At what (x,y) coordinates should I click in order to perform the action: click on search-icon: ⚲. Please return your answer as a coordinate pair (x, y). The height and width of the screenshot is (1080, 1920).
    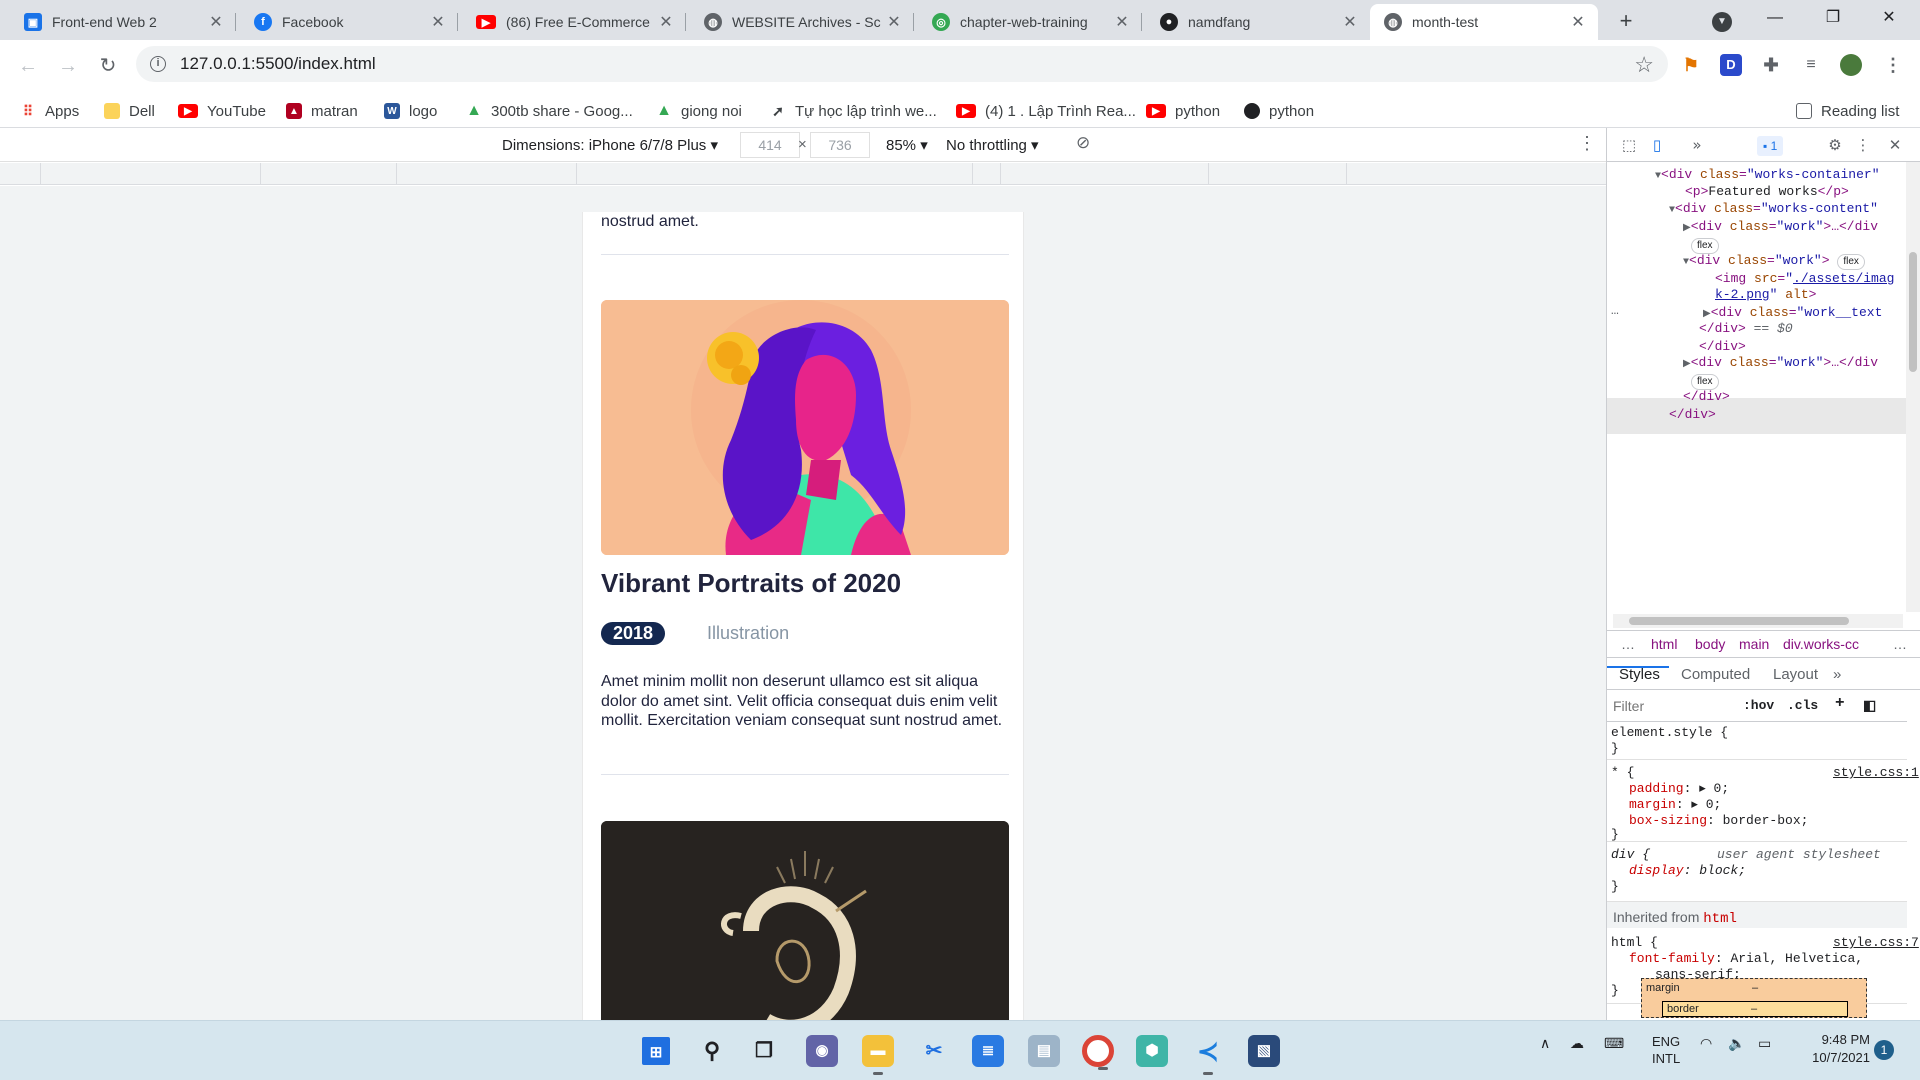
    Looking at the image, I should click on (712, 1051).